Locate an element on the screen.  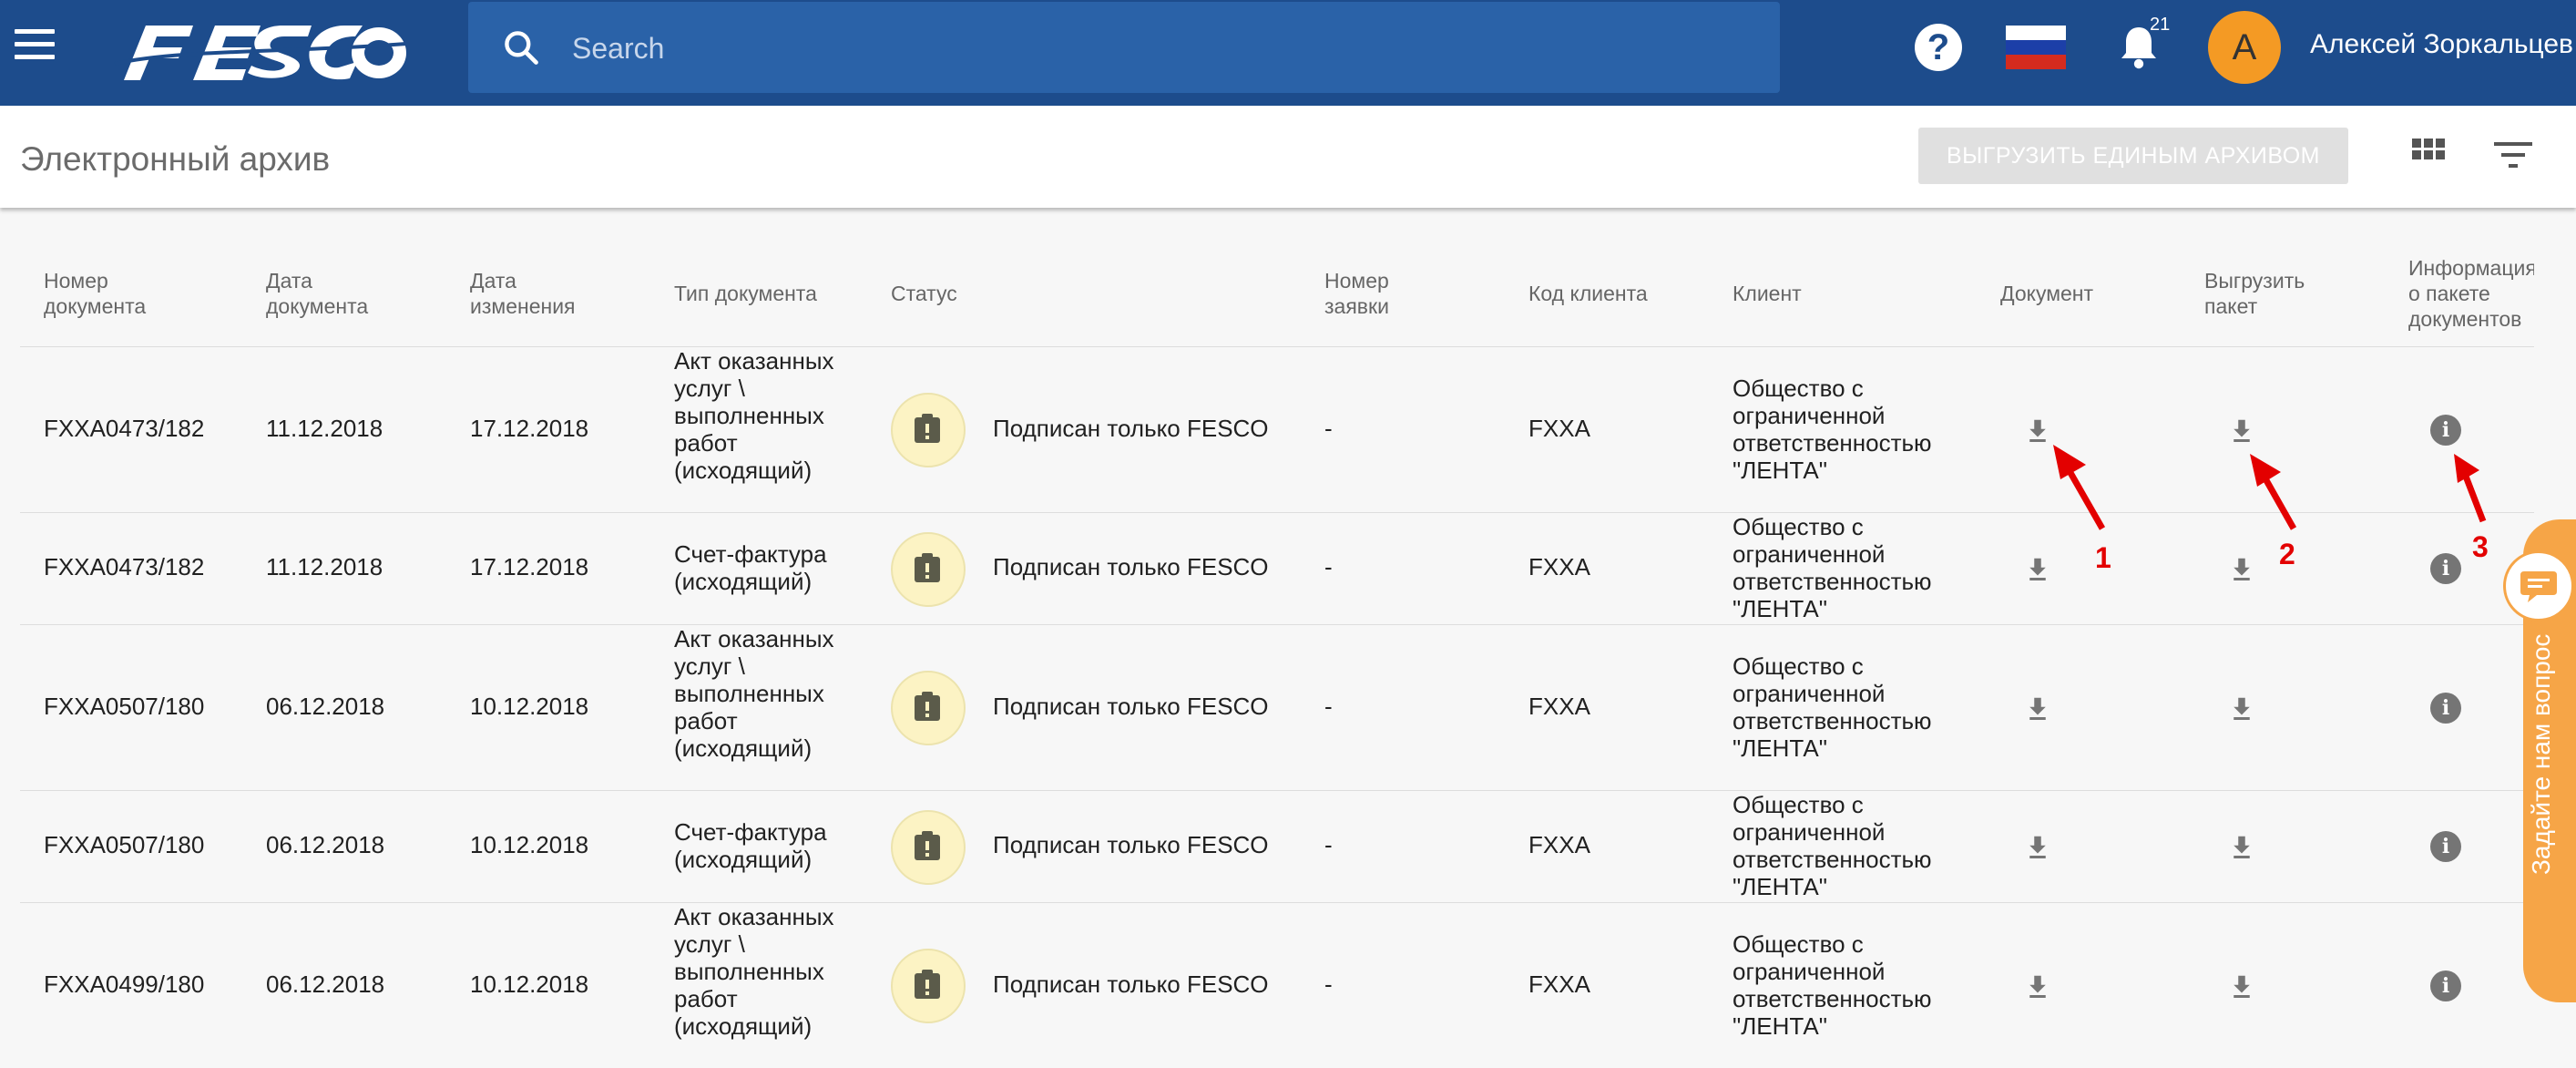
avatar: A is located at coordinates (2244, 47).